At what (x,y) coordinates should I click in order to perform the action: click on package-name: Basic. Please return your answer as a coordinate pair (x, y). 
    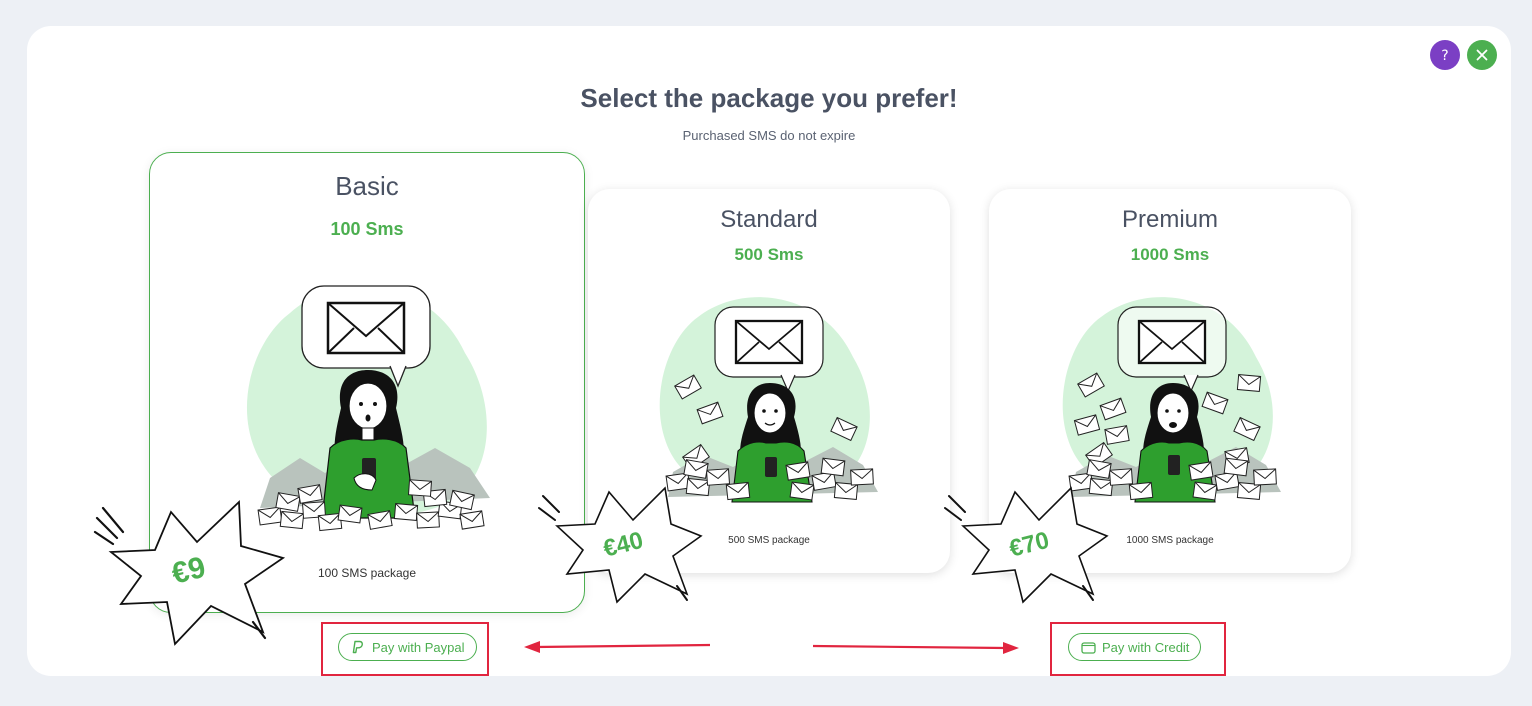
    Looking at the image, I should click on (367, 186).